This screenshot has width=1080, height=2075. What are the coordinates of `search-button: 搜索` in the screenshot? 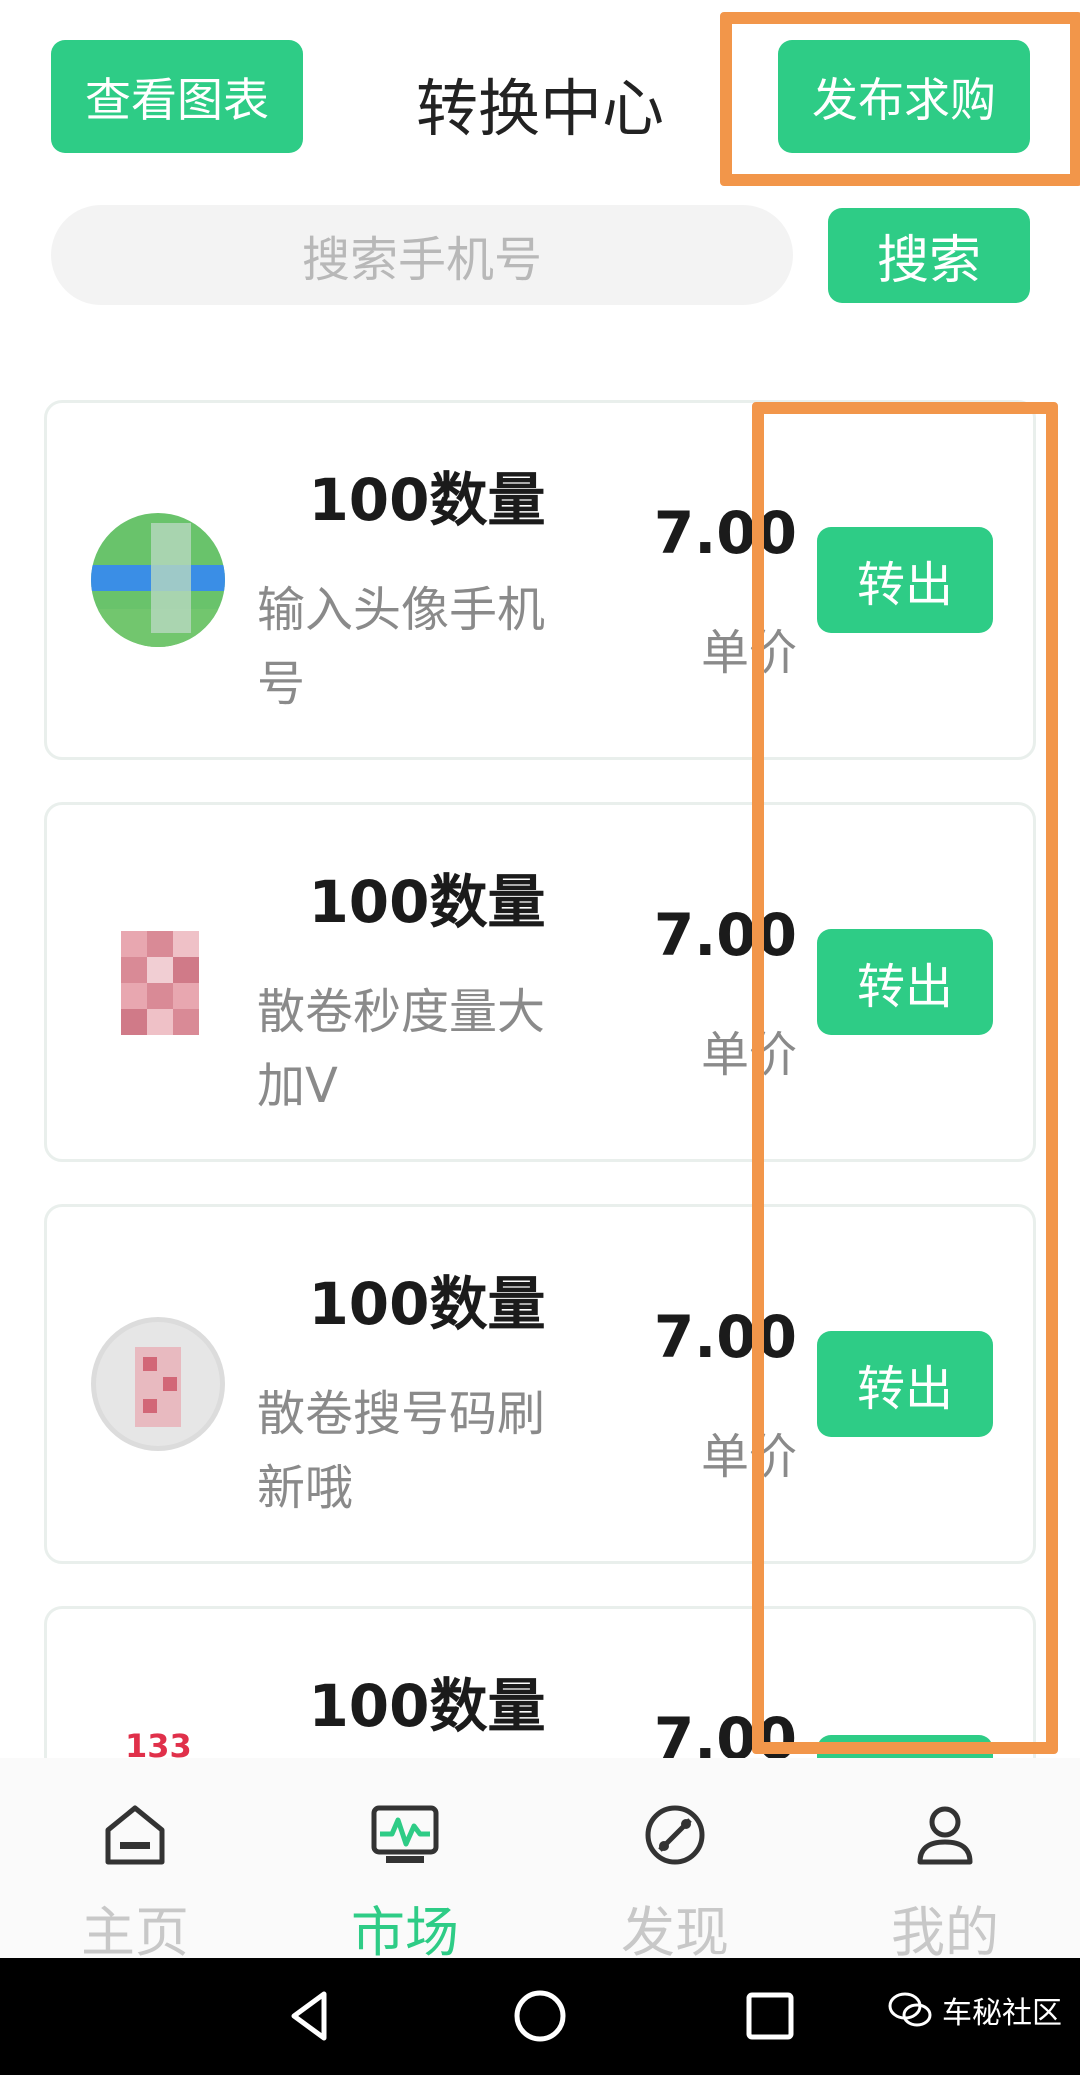 It's located at (929, 255).